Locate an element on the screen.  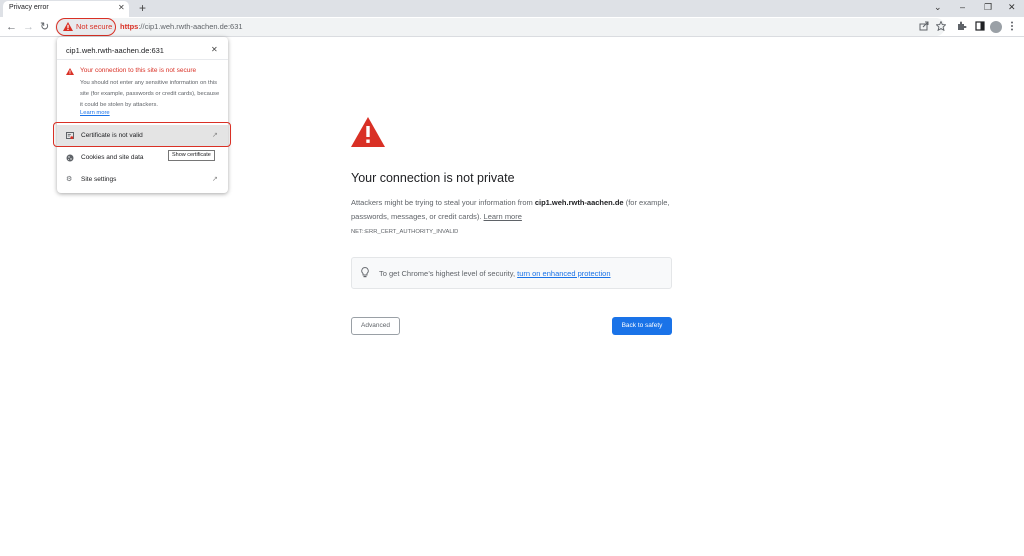
lightbulb-icon is located at coordinates (365, 272).